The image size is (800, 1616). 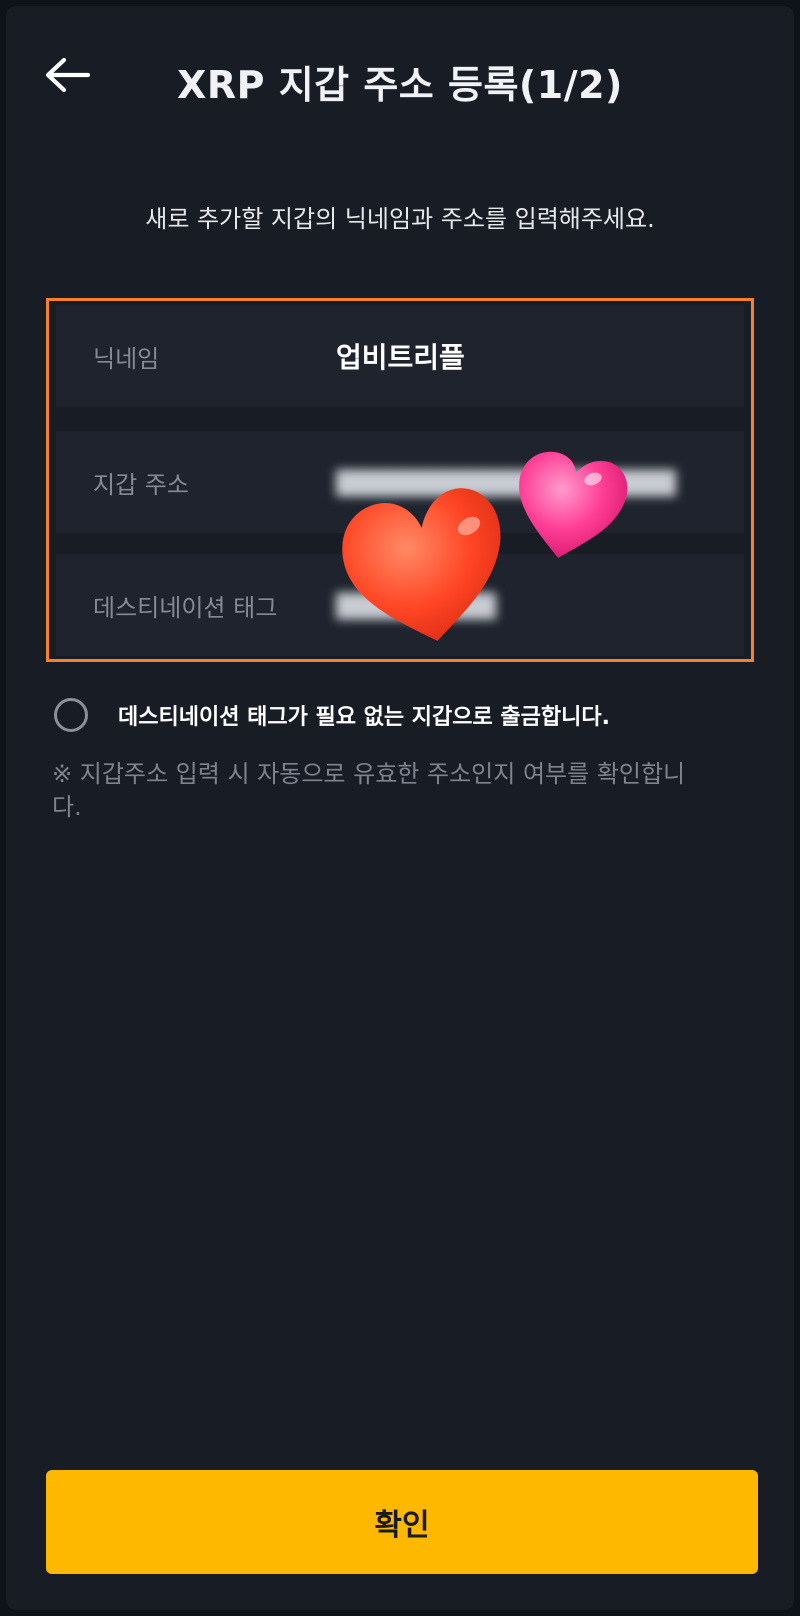 What do you see at coordinates (369, 790) in the screenshot?
I see `address-validation-note: ※ 지갑주소 입력 시 자동으로 유효한 주소인지 여부를 확인합니다.` at bounding box center [369, 790].